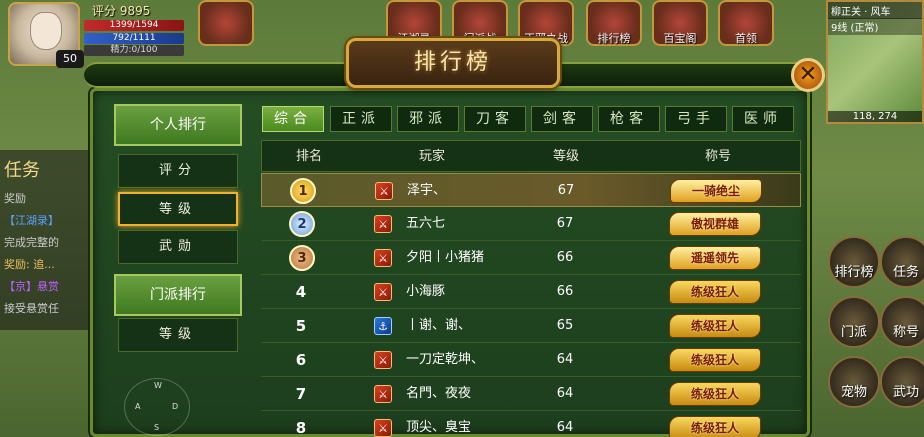 This screenshot has width=924, height=437. I want to click on minimap-server-line: 9线 (正常), so click(875, 26).